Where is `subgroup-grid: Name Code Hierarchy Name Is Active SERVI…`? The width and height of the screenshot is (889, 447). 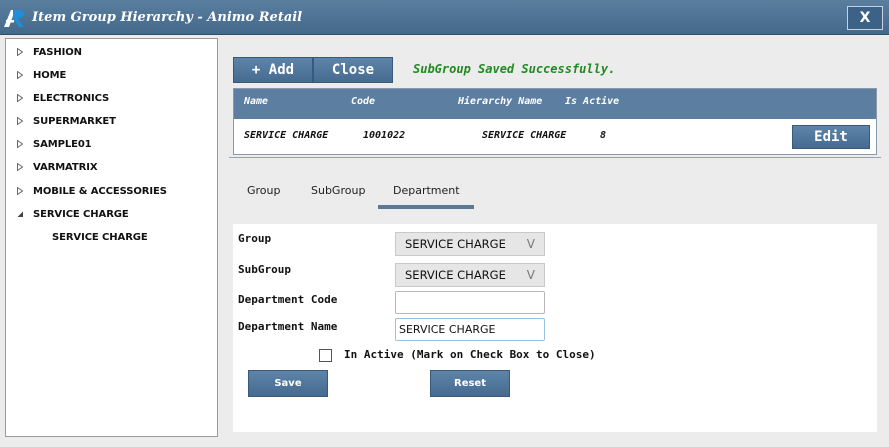 subgroup-grid: Name Code Hierarchy Name Is Active SERVI… is located at coordinates (555, 121).